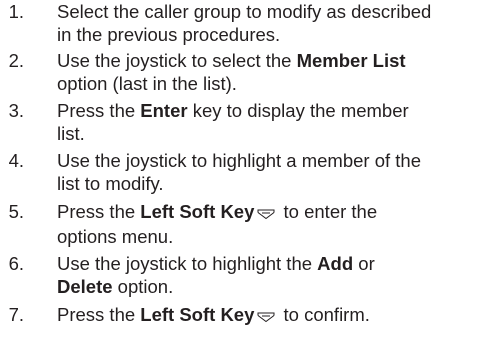 The width and height of the screenshot is (481, 355). What do you see at coordinates (115, 236) in the screenshot?
I see `step-text-line: options menu.` at bounding box center [115, 236].